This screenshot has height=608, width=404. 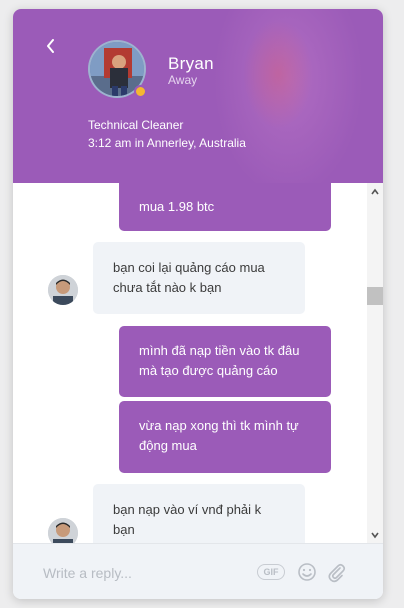 What do you see at coordinates (183, 80) in the screenshot?
I see `agent-status: Away` at bounding box center [183, 80].